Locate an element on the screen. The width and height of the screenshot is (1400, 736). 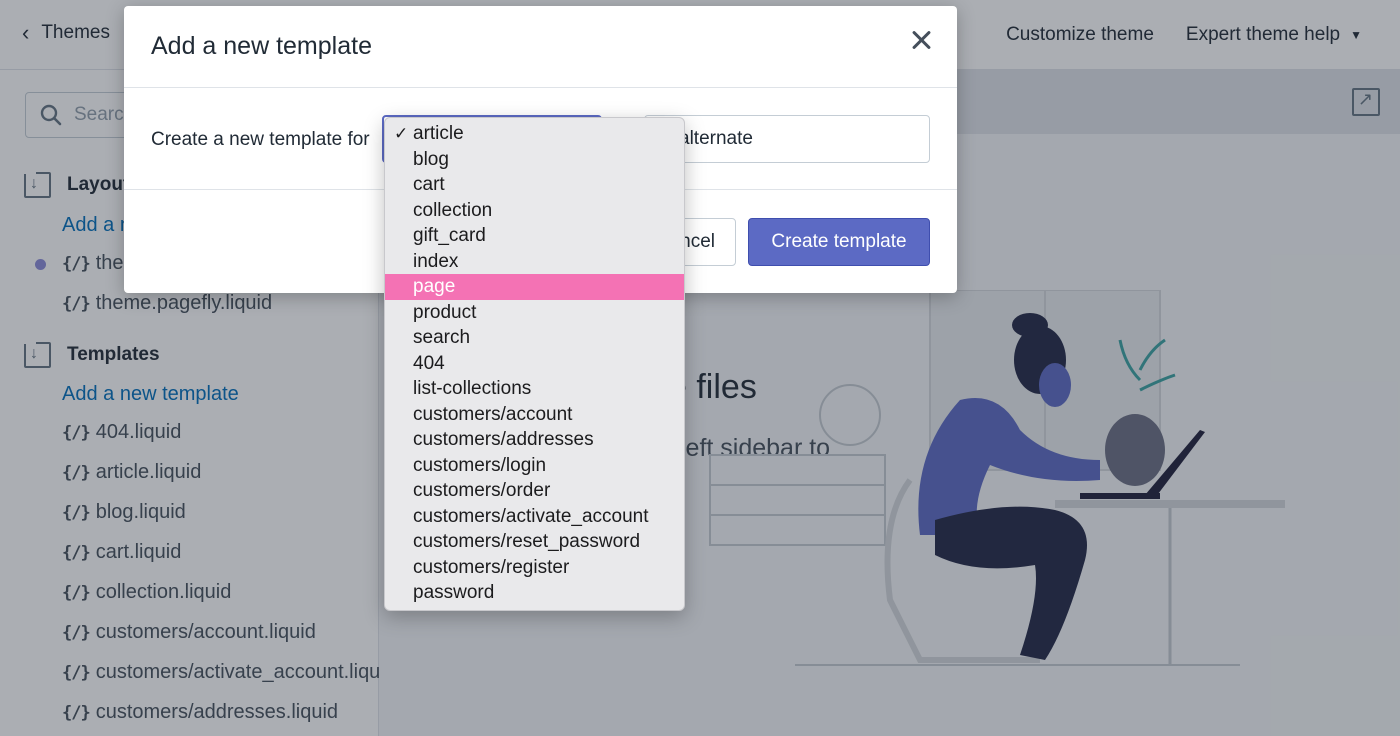
dropdown-option-404: 404 is located at coordinates (534, 364).